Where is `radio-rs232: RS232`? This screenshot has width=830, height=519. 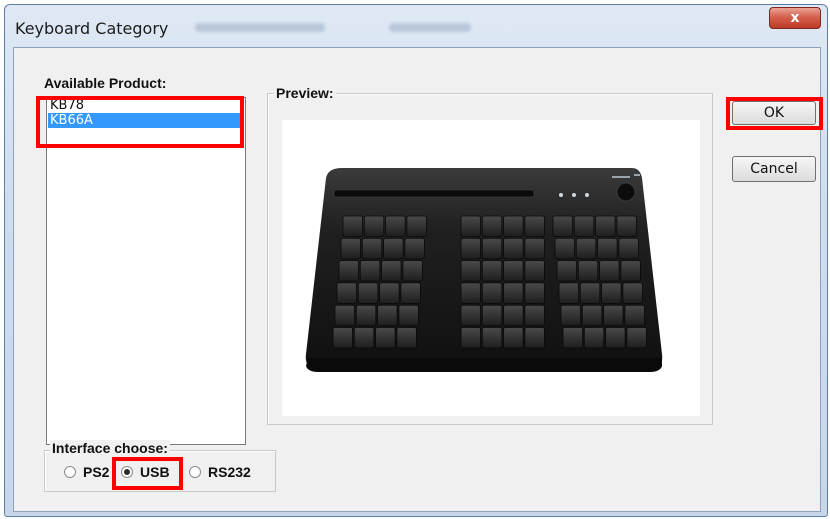
radio-rs232: RS232 is located at coordinates (220, 472).